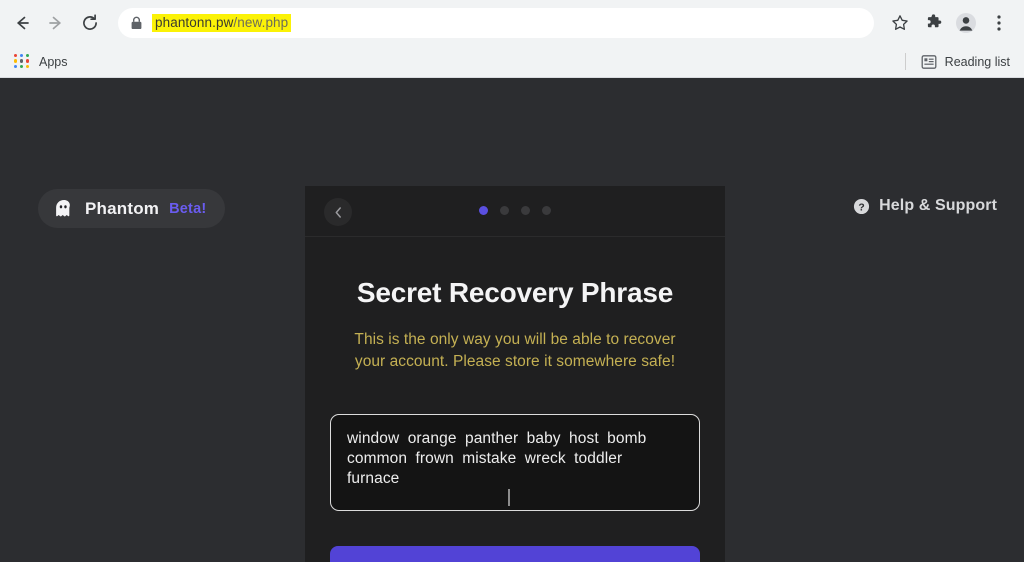  I want to click on back-arrow-icon, so click(23, 23).